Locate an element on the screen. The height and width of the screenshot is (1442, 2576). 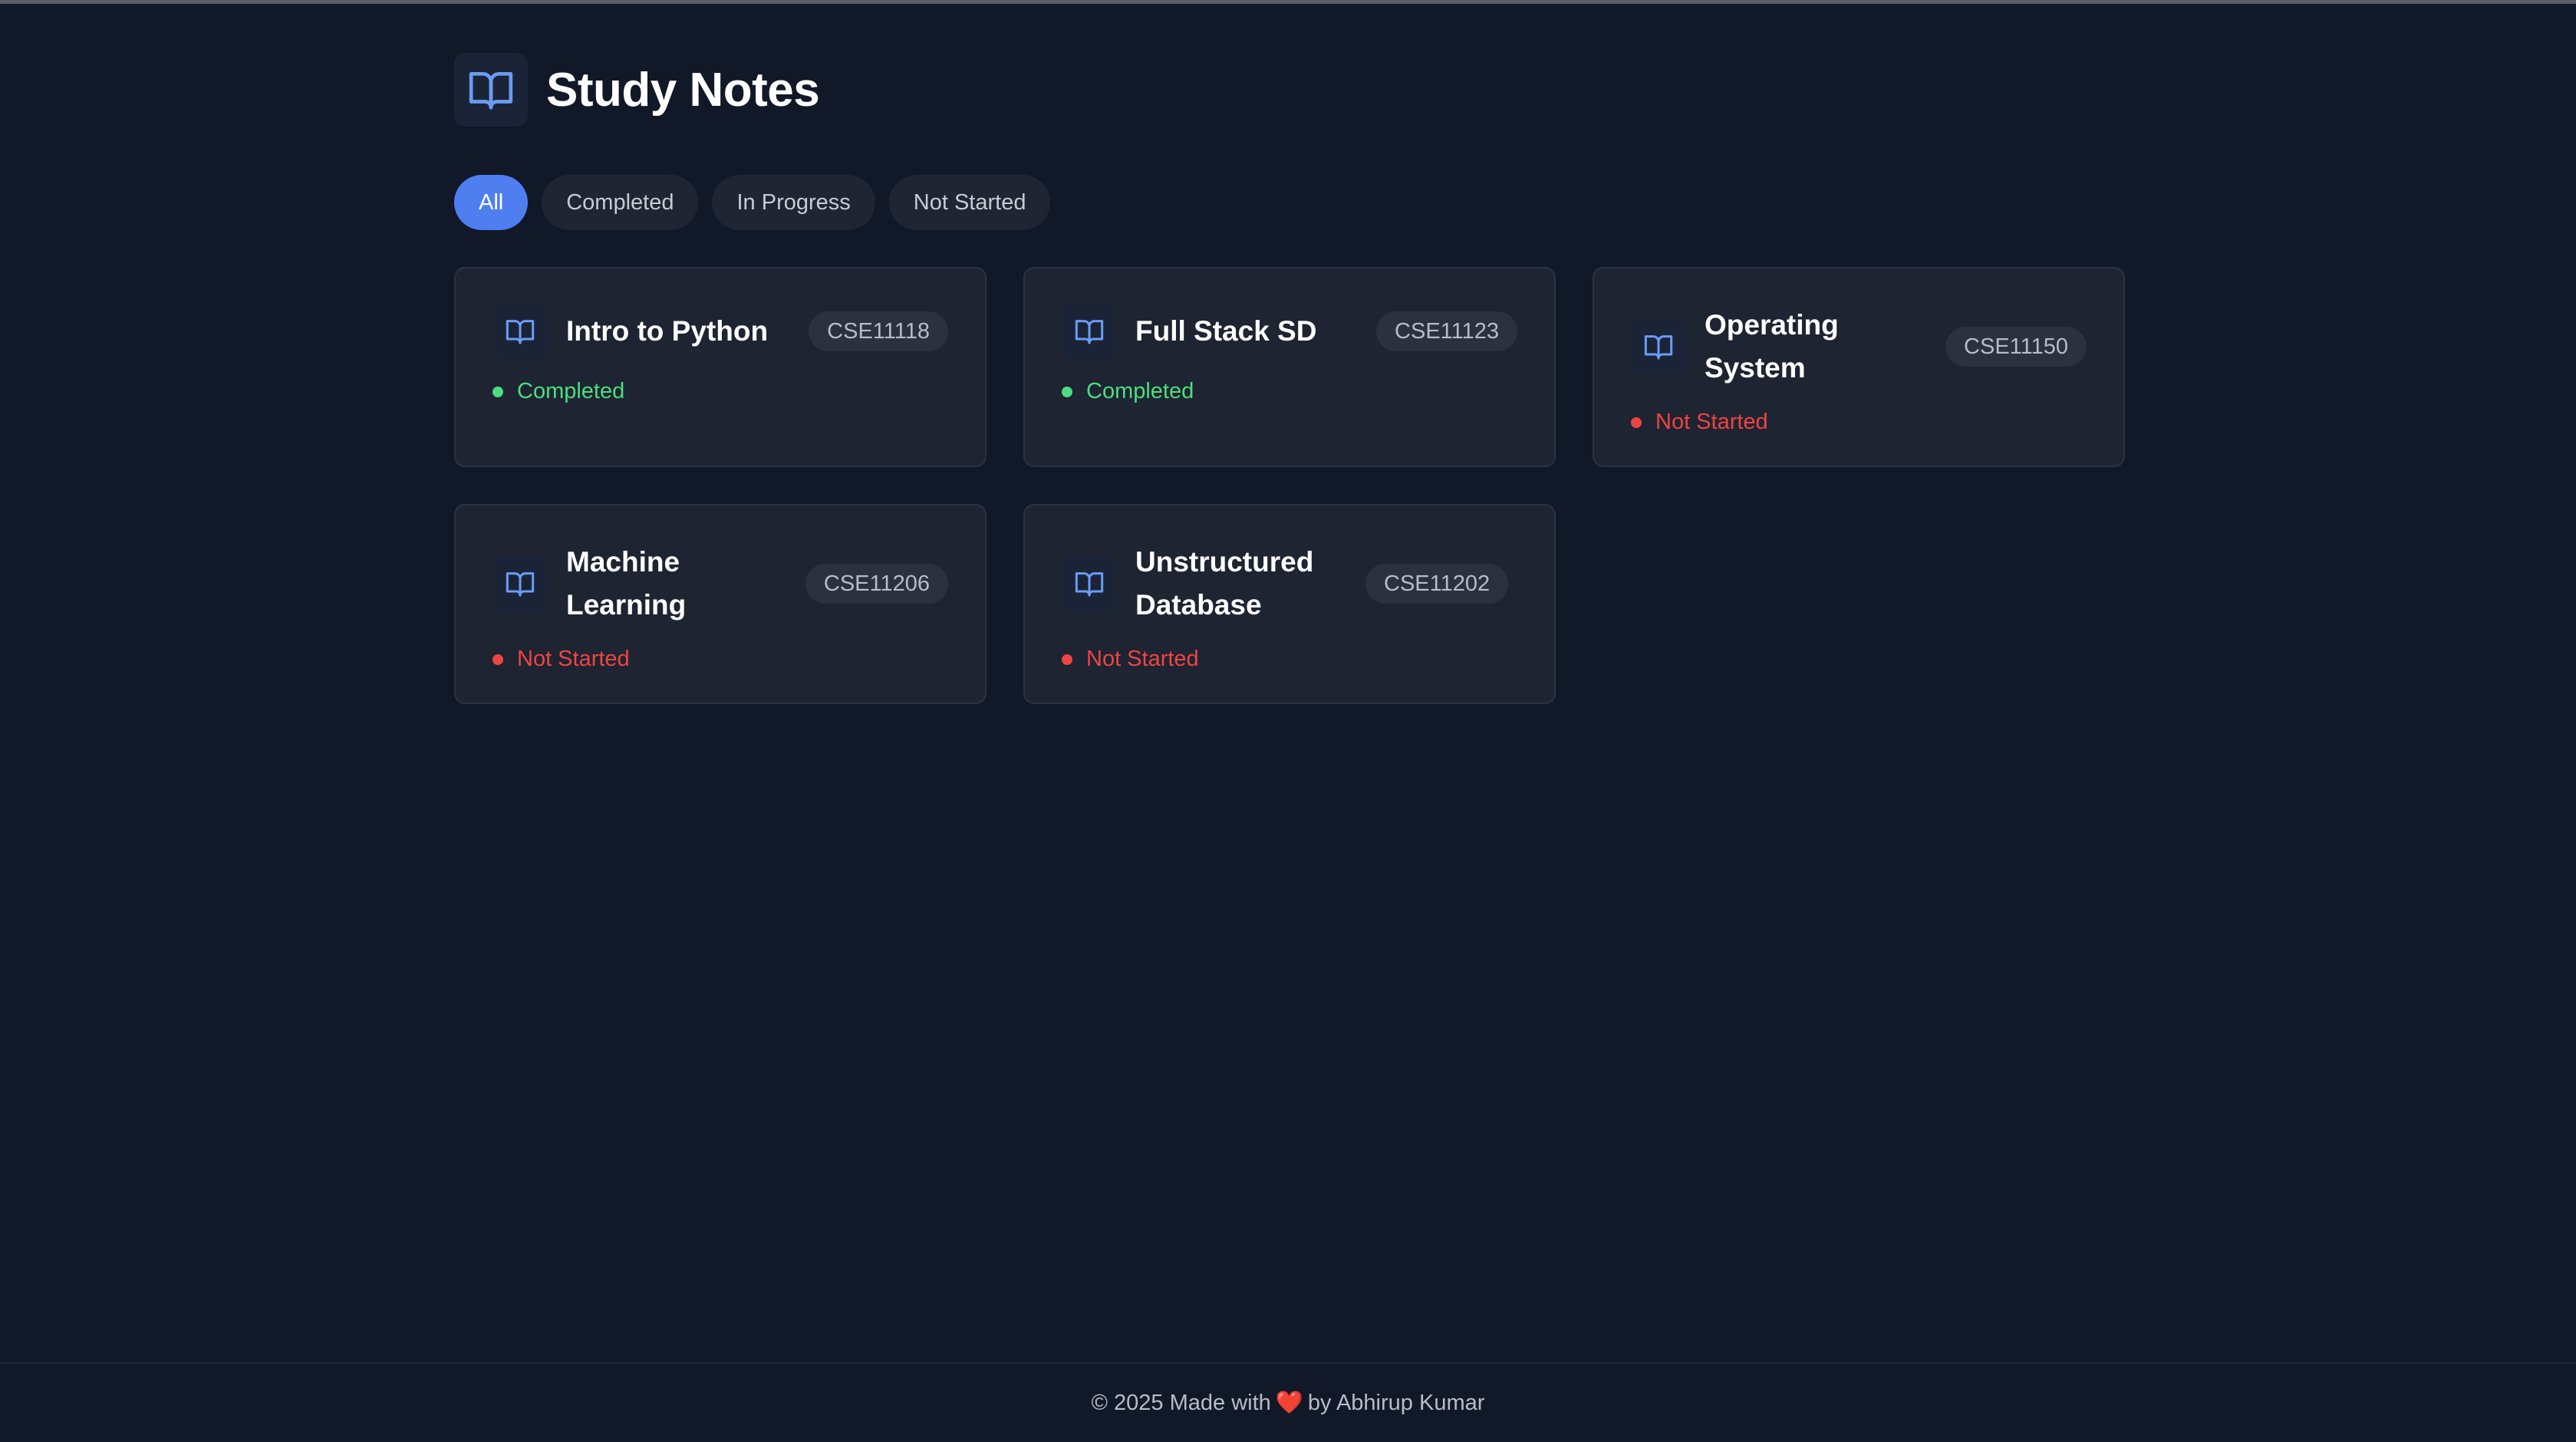
course-code-badge: CSE11206 is located at coordinates (876, 584).